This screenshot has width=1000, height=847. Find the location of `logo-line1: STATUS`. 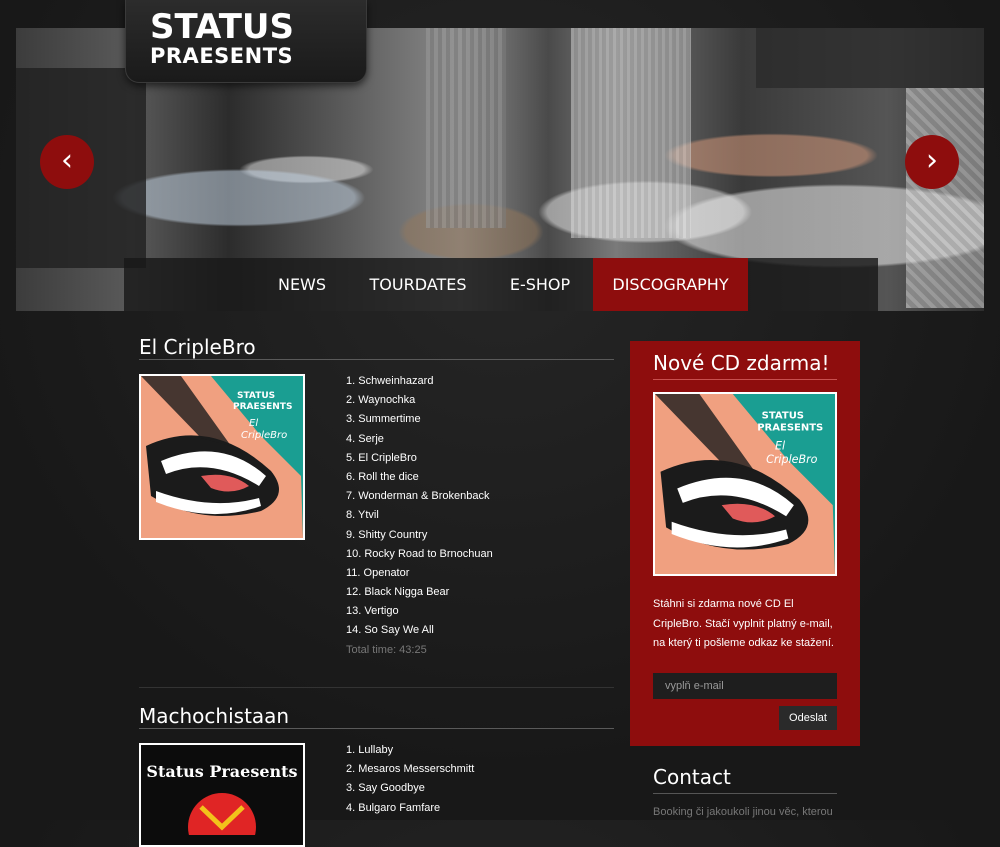

logo-line1: STATUS is located at coordinates (222, 27).